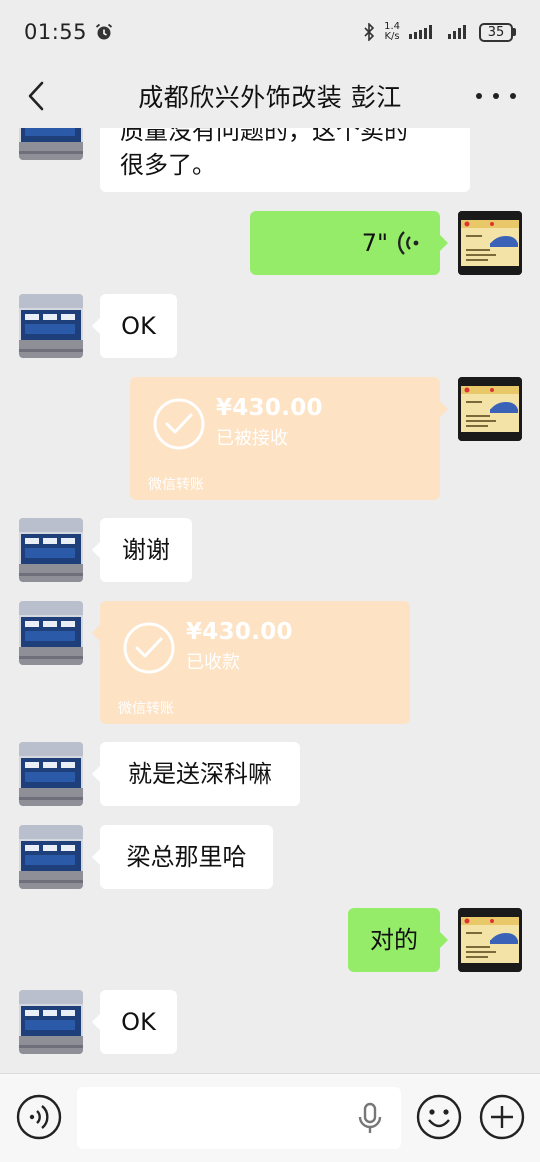 This screenshot has width=540, height=1162. Describe the element at coordinates (374, 243) in the screenshot. I see `voice-duration: 7"` at that location.